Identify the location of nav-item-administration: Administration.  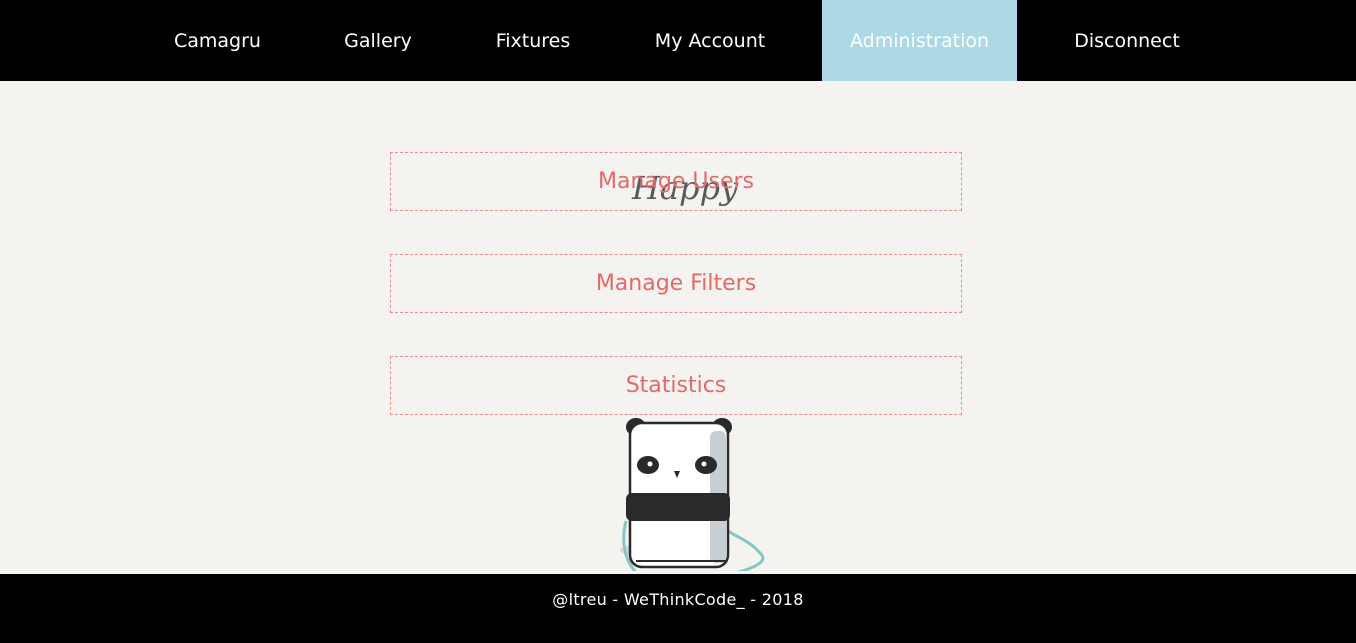
(919, 40).